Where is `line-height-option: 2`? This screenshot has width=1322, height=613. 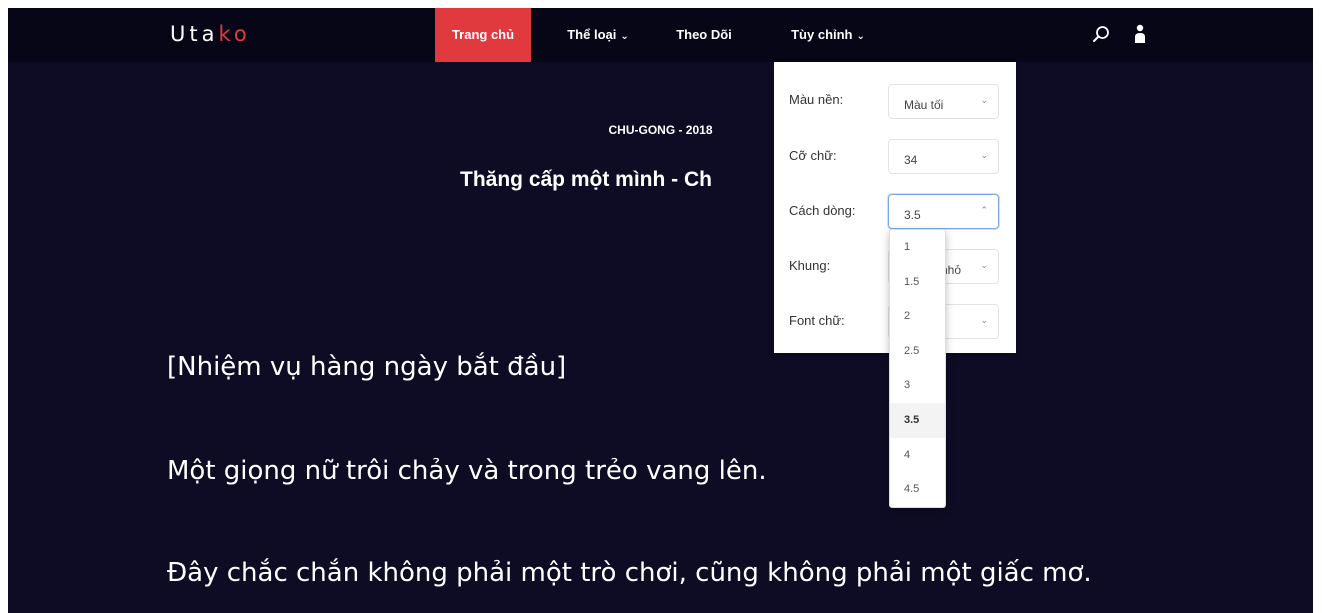
line-height-option: 2 is located at coordinates (917, 316).